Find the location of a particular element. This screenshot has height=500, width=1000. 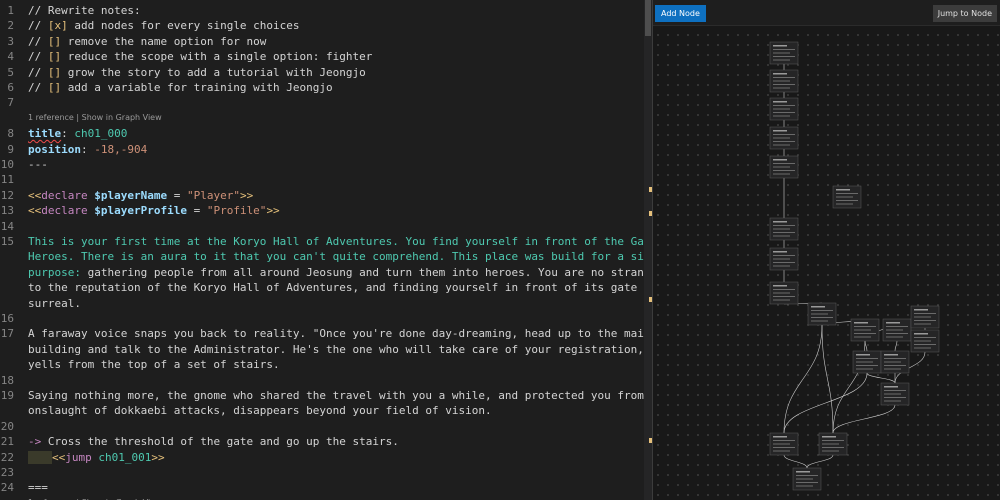

jump-to-node-button: Jump to Node is located at coordinates (964, 13).